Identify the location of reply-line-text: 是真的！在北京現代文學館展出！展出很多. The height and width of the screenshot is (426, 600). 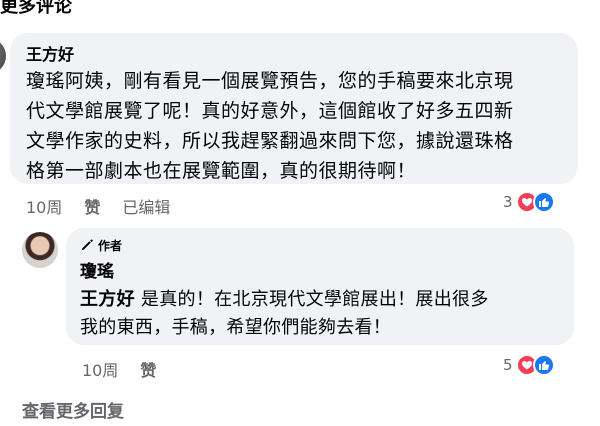
(311, 299).